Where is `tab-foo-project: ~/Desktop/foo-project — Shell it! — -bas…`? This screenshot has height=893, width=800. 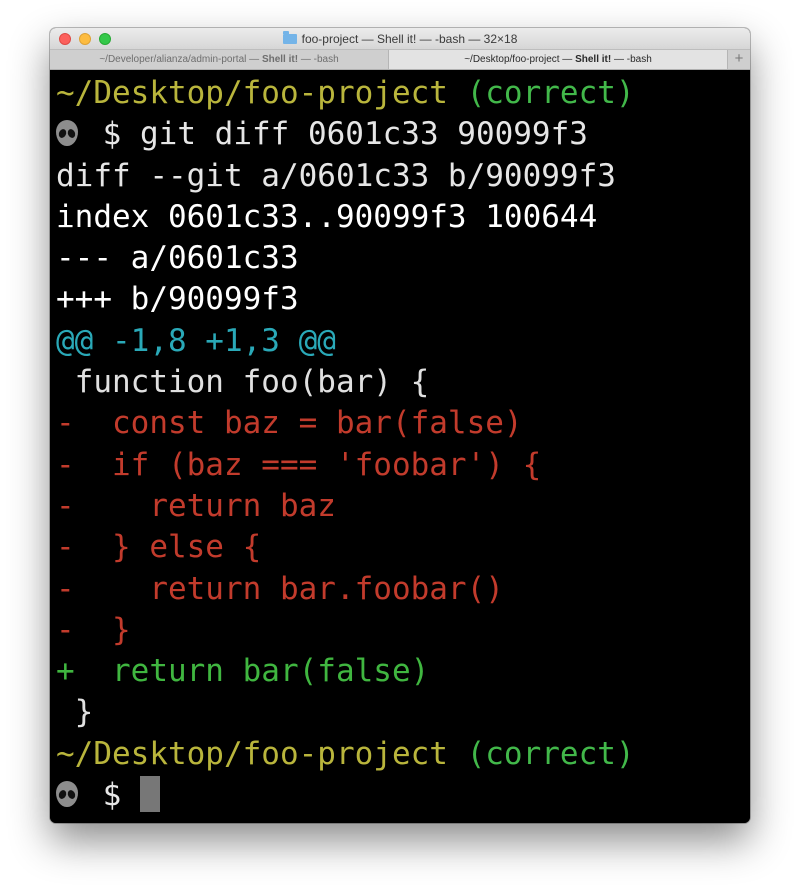 tab-foo-project: ~/Desktop/foo-project — Shell it! — -bas… is located at coordinates (558, 59).